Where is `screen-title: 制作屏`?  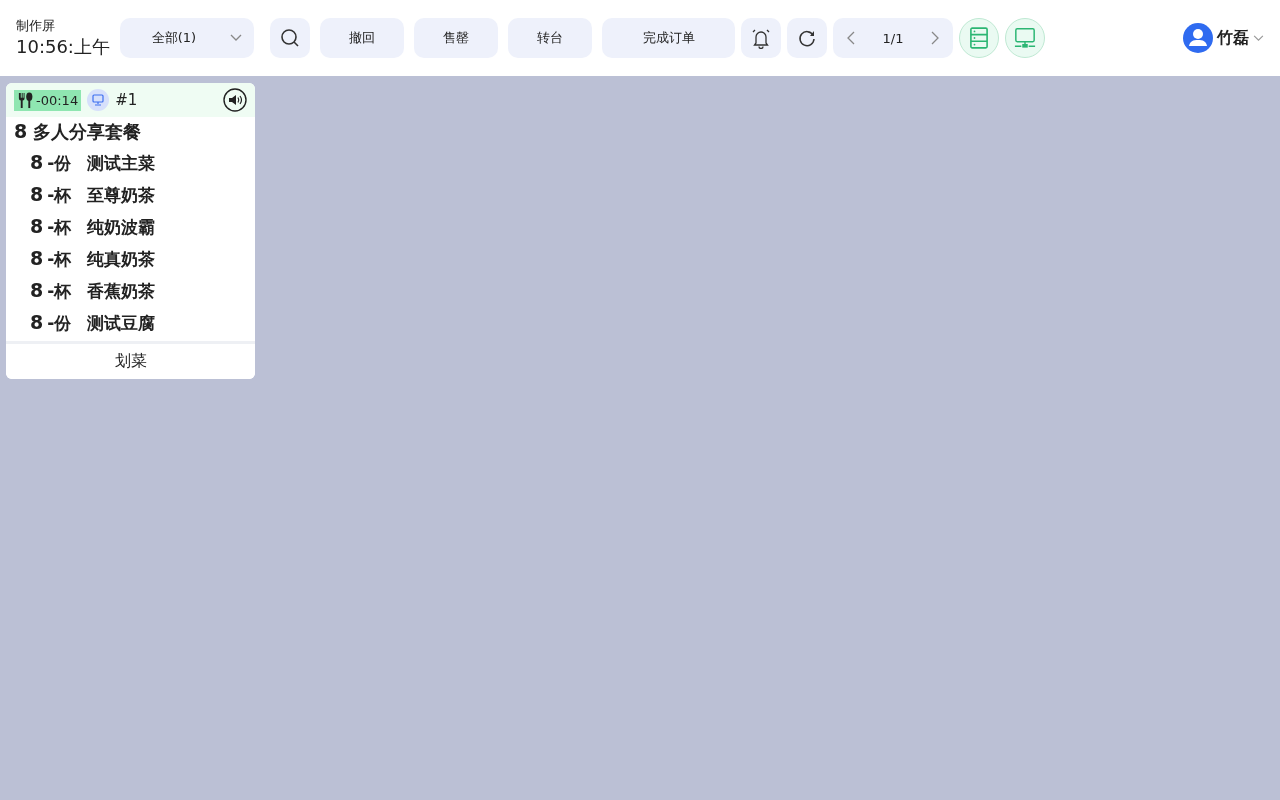 screen-title: 制作屏 is located at coordinates (36, 26).